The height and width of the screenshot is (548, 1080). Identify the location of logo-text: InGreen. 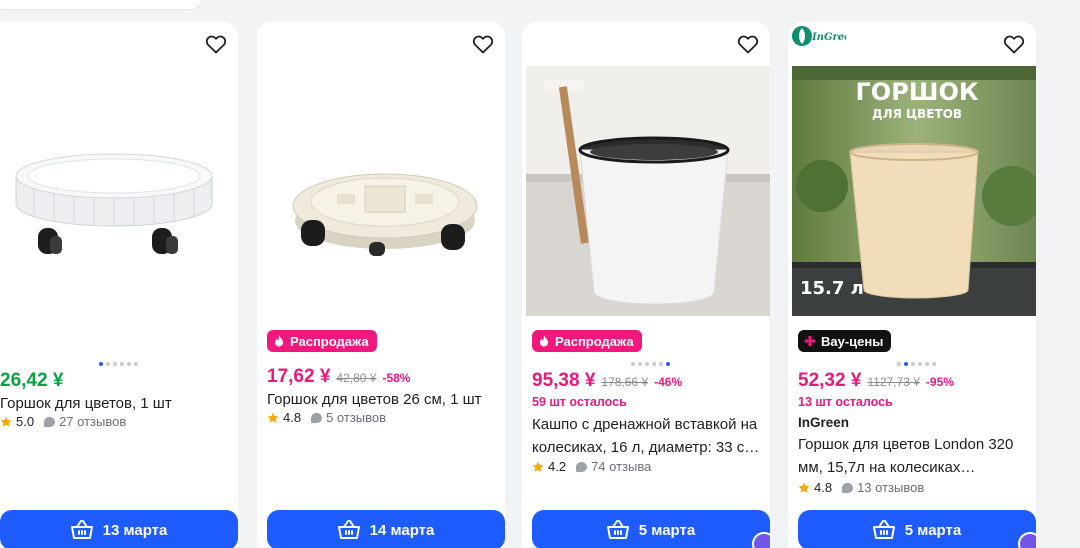
(828, 37).